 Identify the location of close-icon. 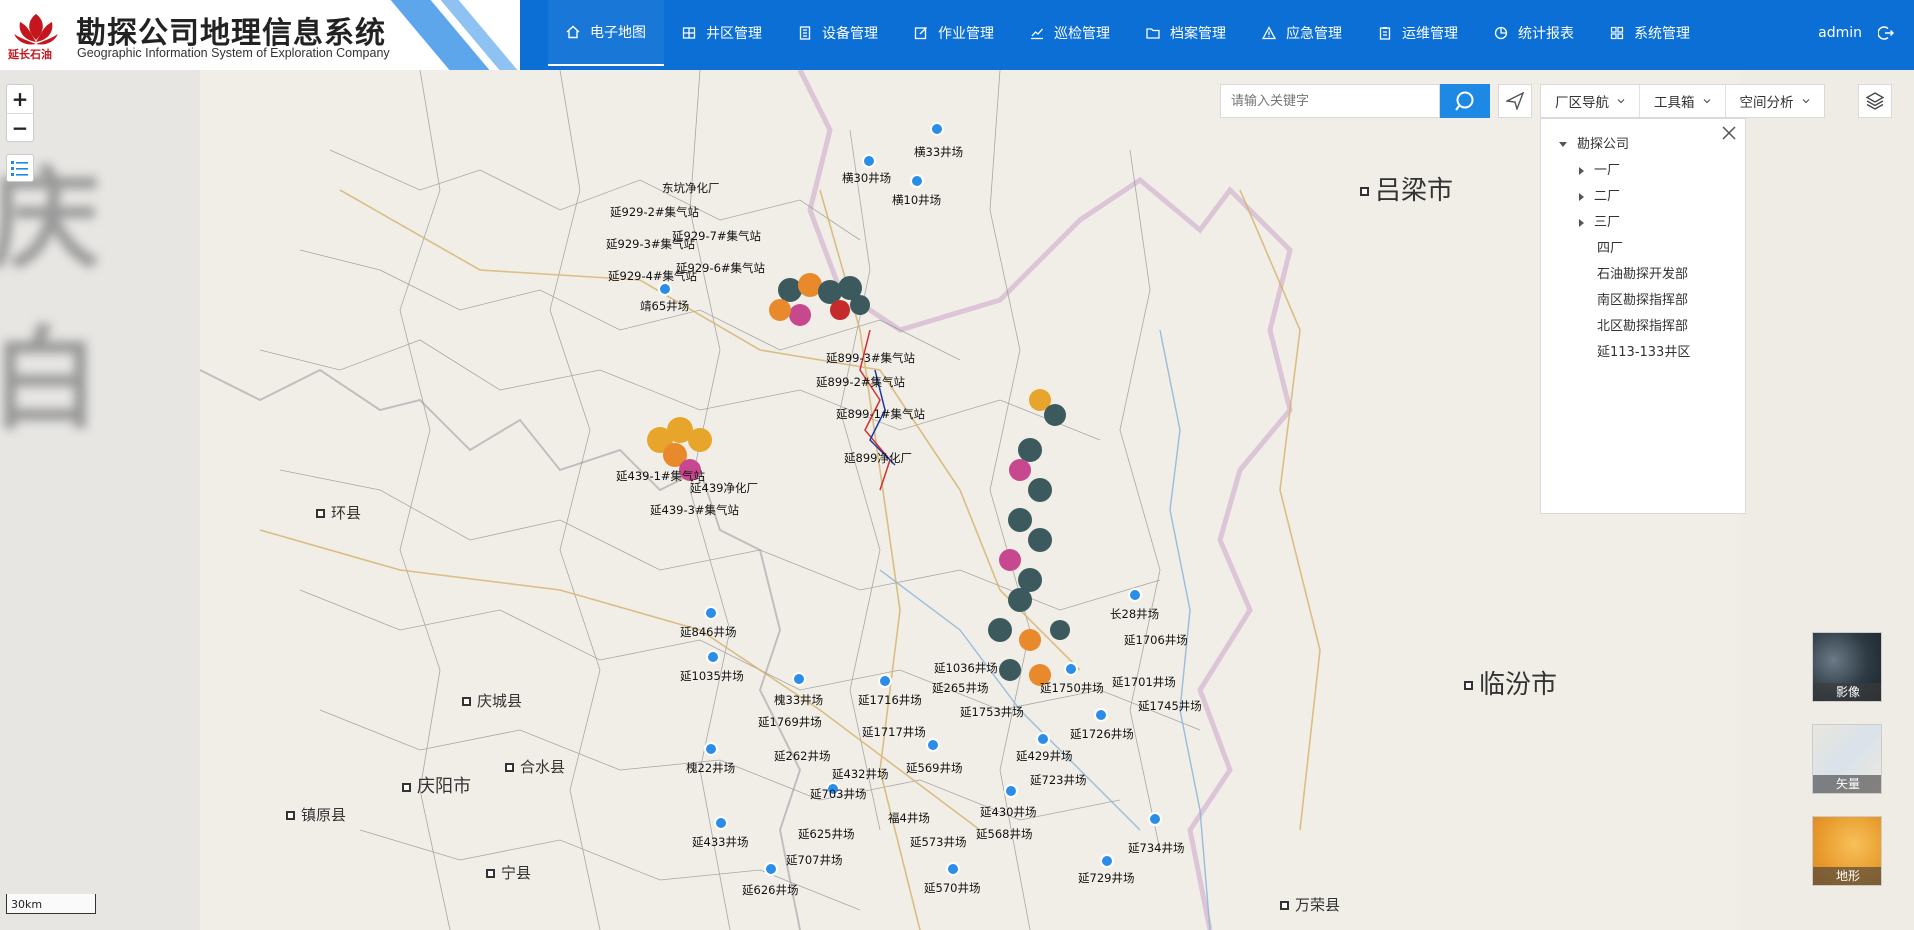
(1729, 133).